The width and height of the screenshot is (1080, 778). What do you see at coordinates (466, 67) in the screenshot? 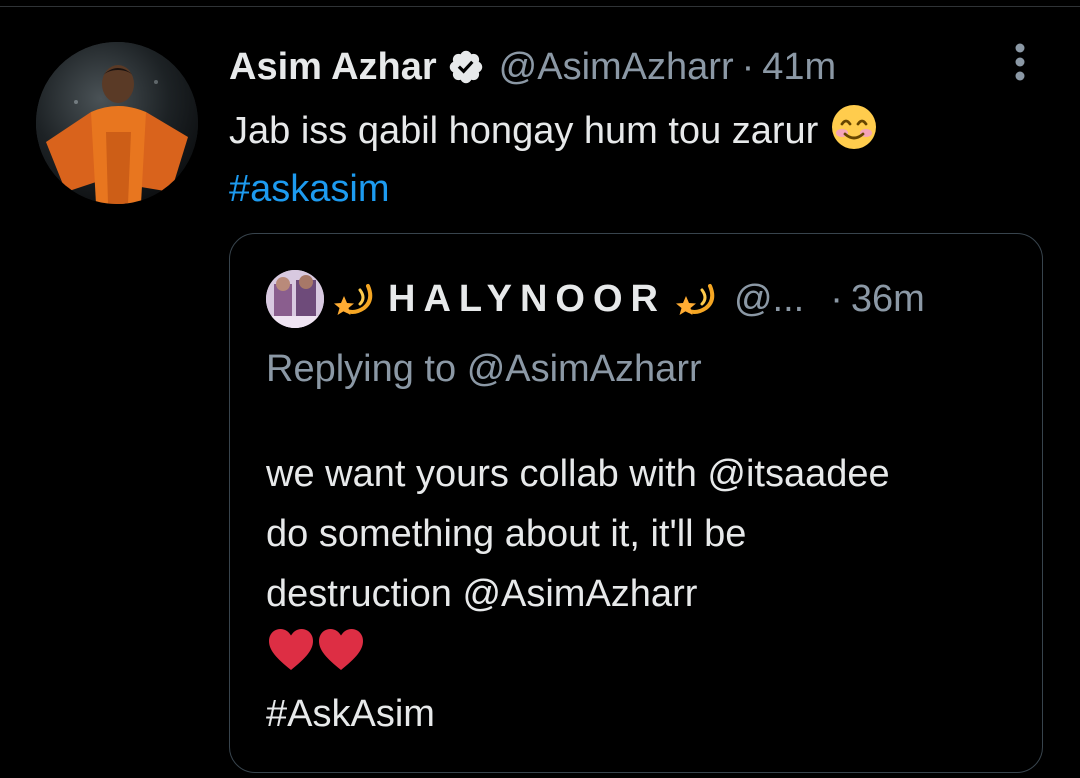
I see `verified-badge-icon` at bounding box center [466, 67].